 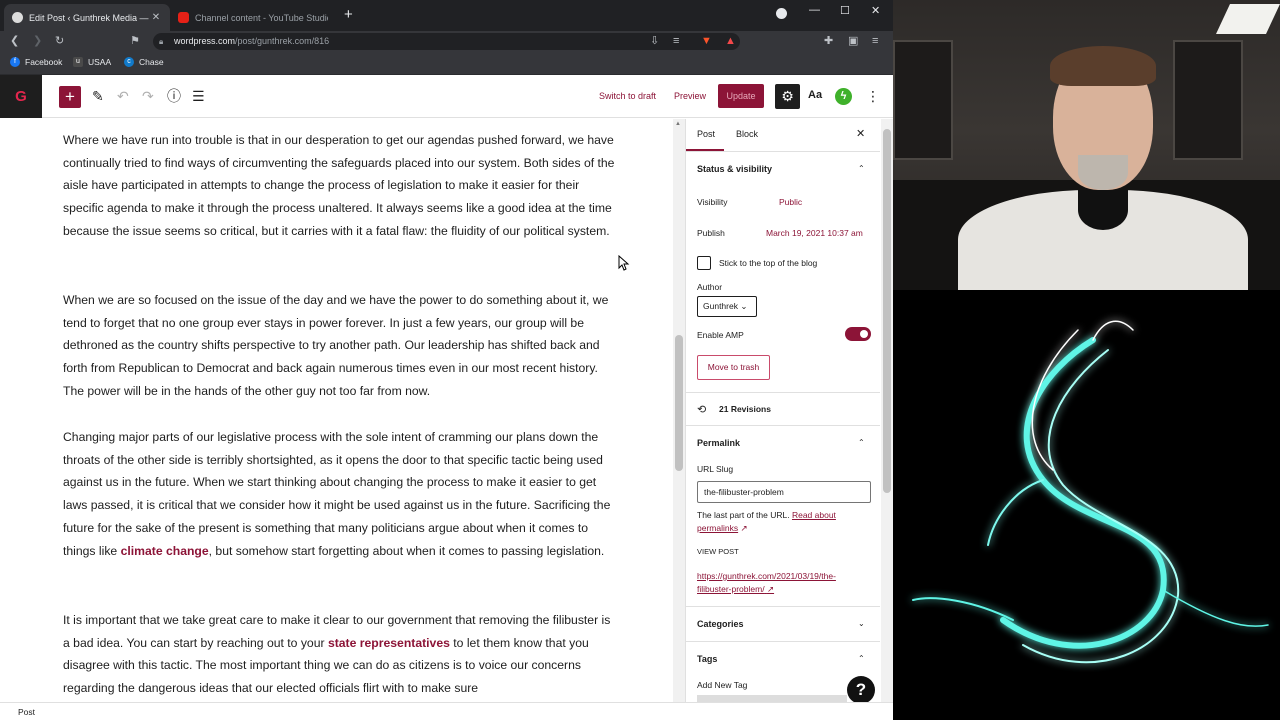 What do you see at coordinates (741, 96) in the screenshot?
I see `update-button: Update` at bounding box center [741, 96].